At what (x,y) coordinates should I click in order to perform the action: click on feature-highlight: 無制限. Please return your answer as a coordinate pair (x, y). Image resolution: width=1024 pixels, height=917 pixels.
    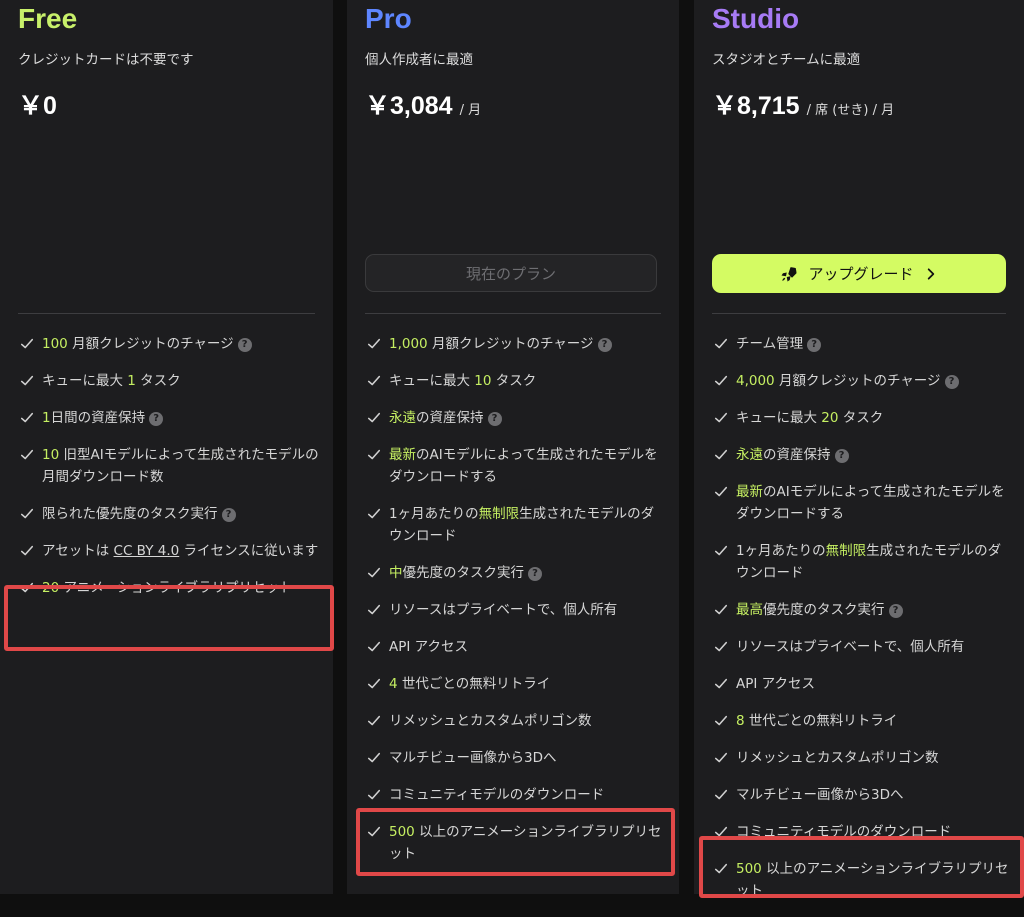
    Looking at the image, I should click on (499, 514).